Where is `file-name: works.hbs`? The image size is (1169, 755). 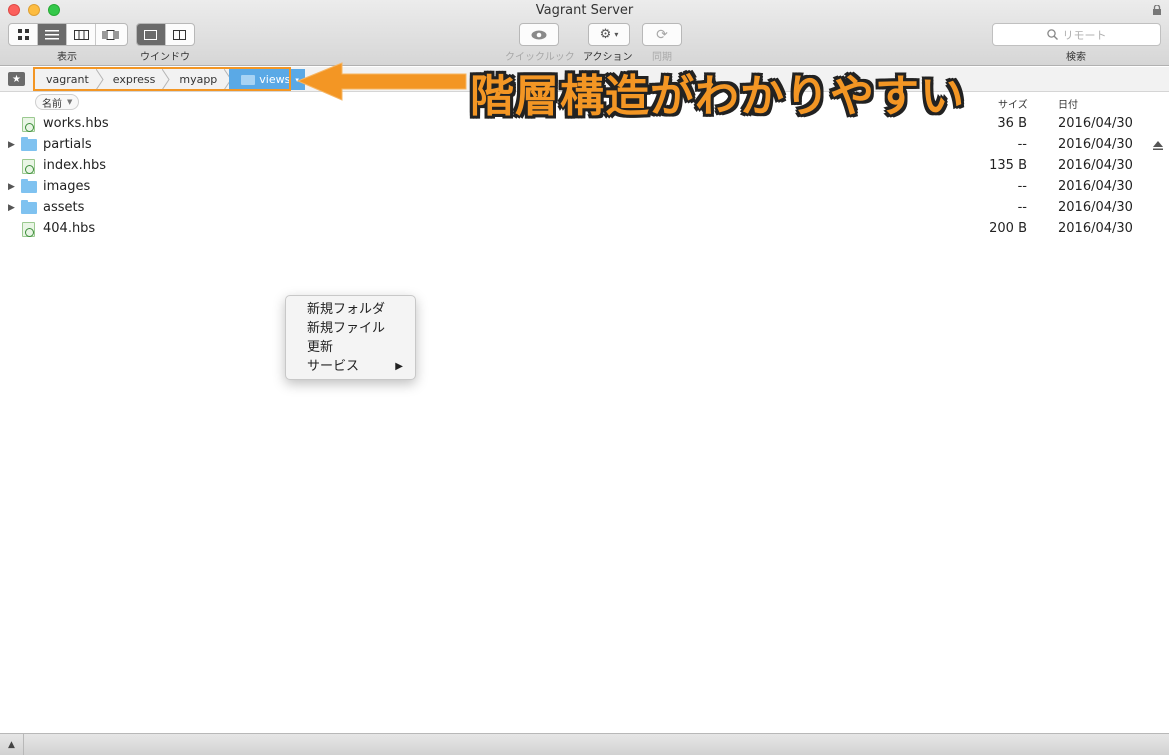 file-name: works.hbs is located at coordinates (76, 123).